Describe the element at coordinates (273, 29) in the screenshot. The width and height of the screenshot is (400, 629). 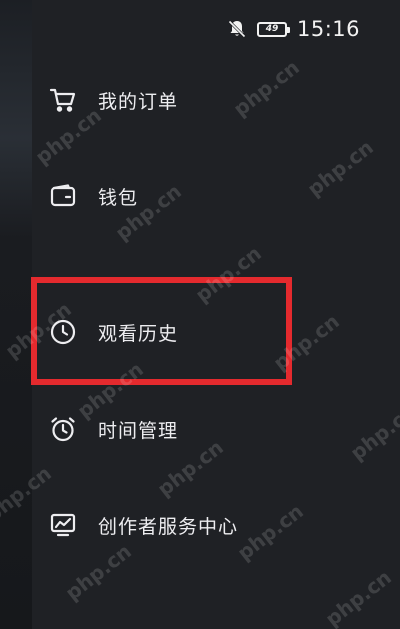
I see `battery-icon: 49` at that location.